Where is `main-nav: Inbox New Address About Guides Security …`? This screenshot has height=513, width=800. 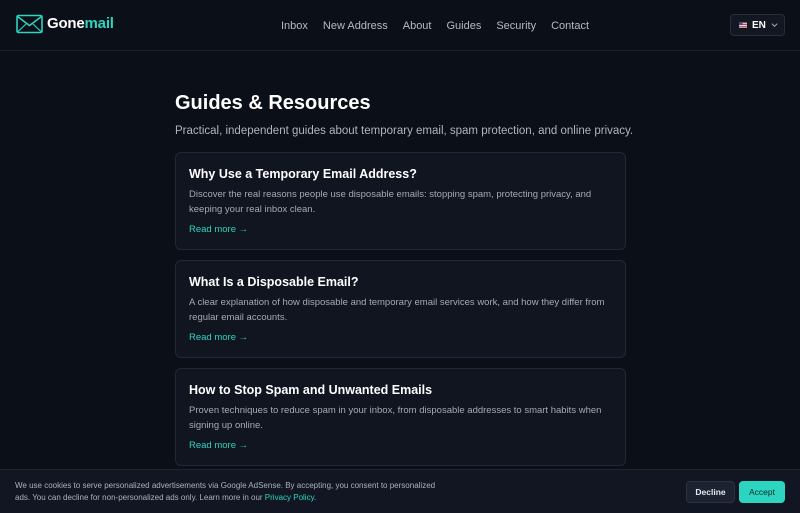 main-nav: Inbox New Address About Guides Security … is located at coordinates (435, 25).